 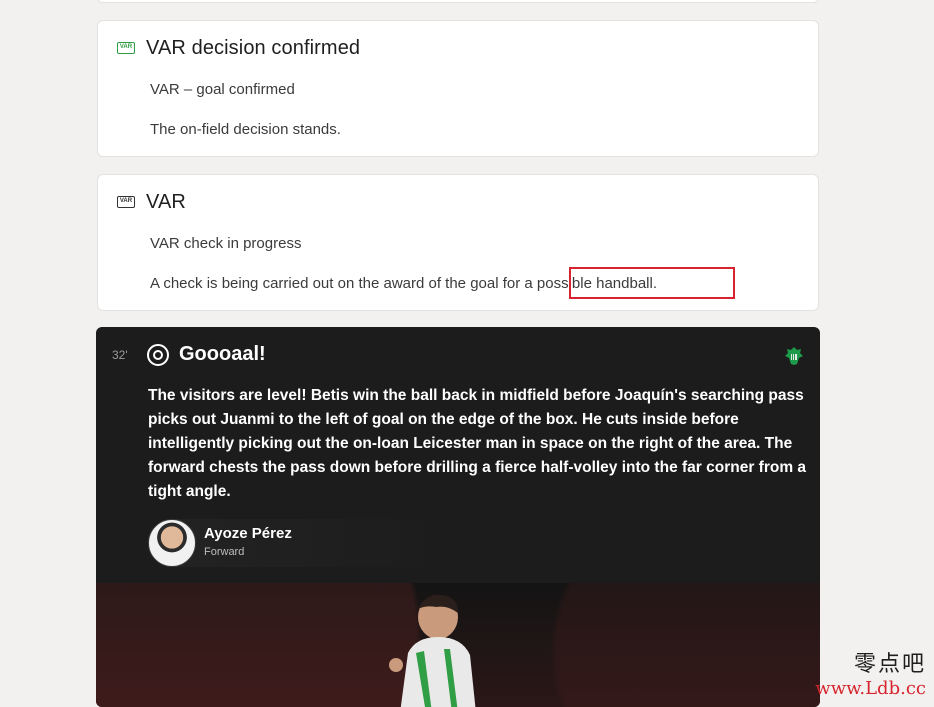 I want to click on club-crest-icon, so click(x=794, y=356).